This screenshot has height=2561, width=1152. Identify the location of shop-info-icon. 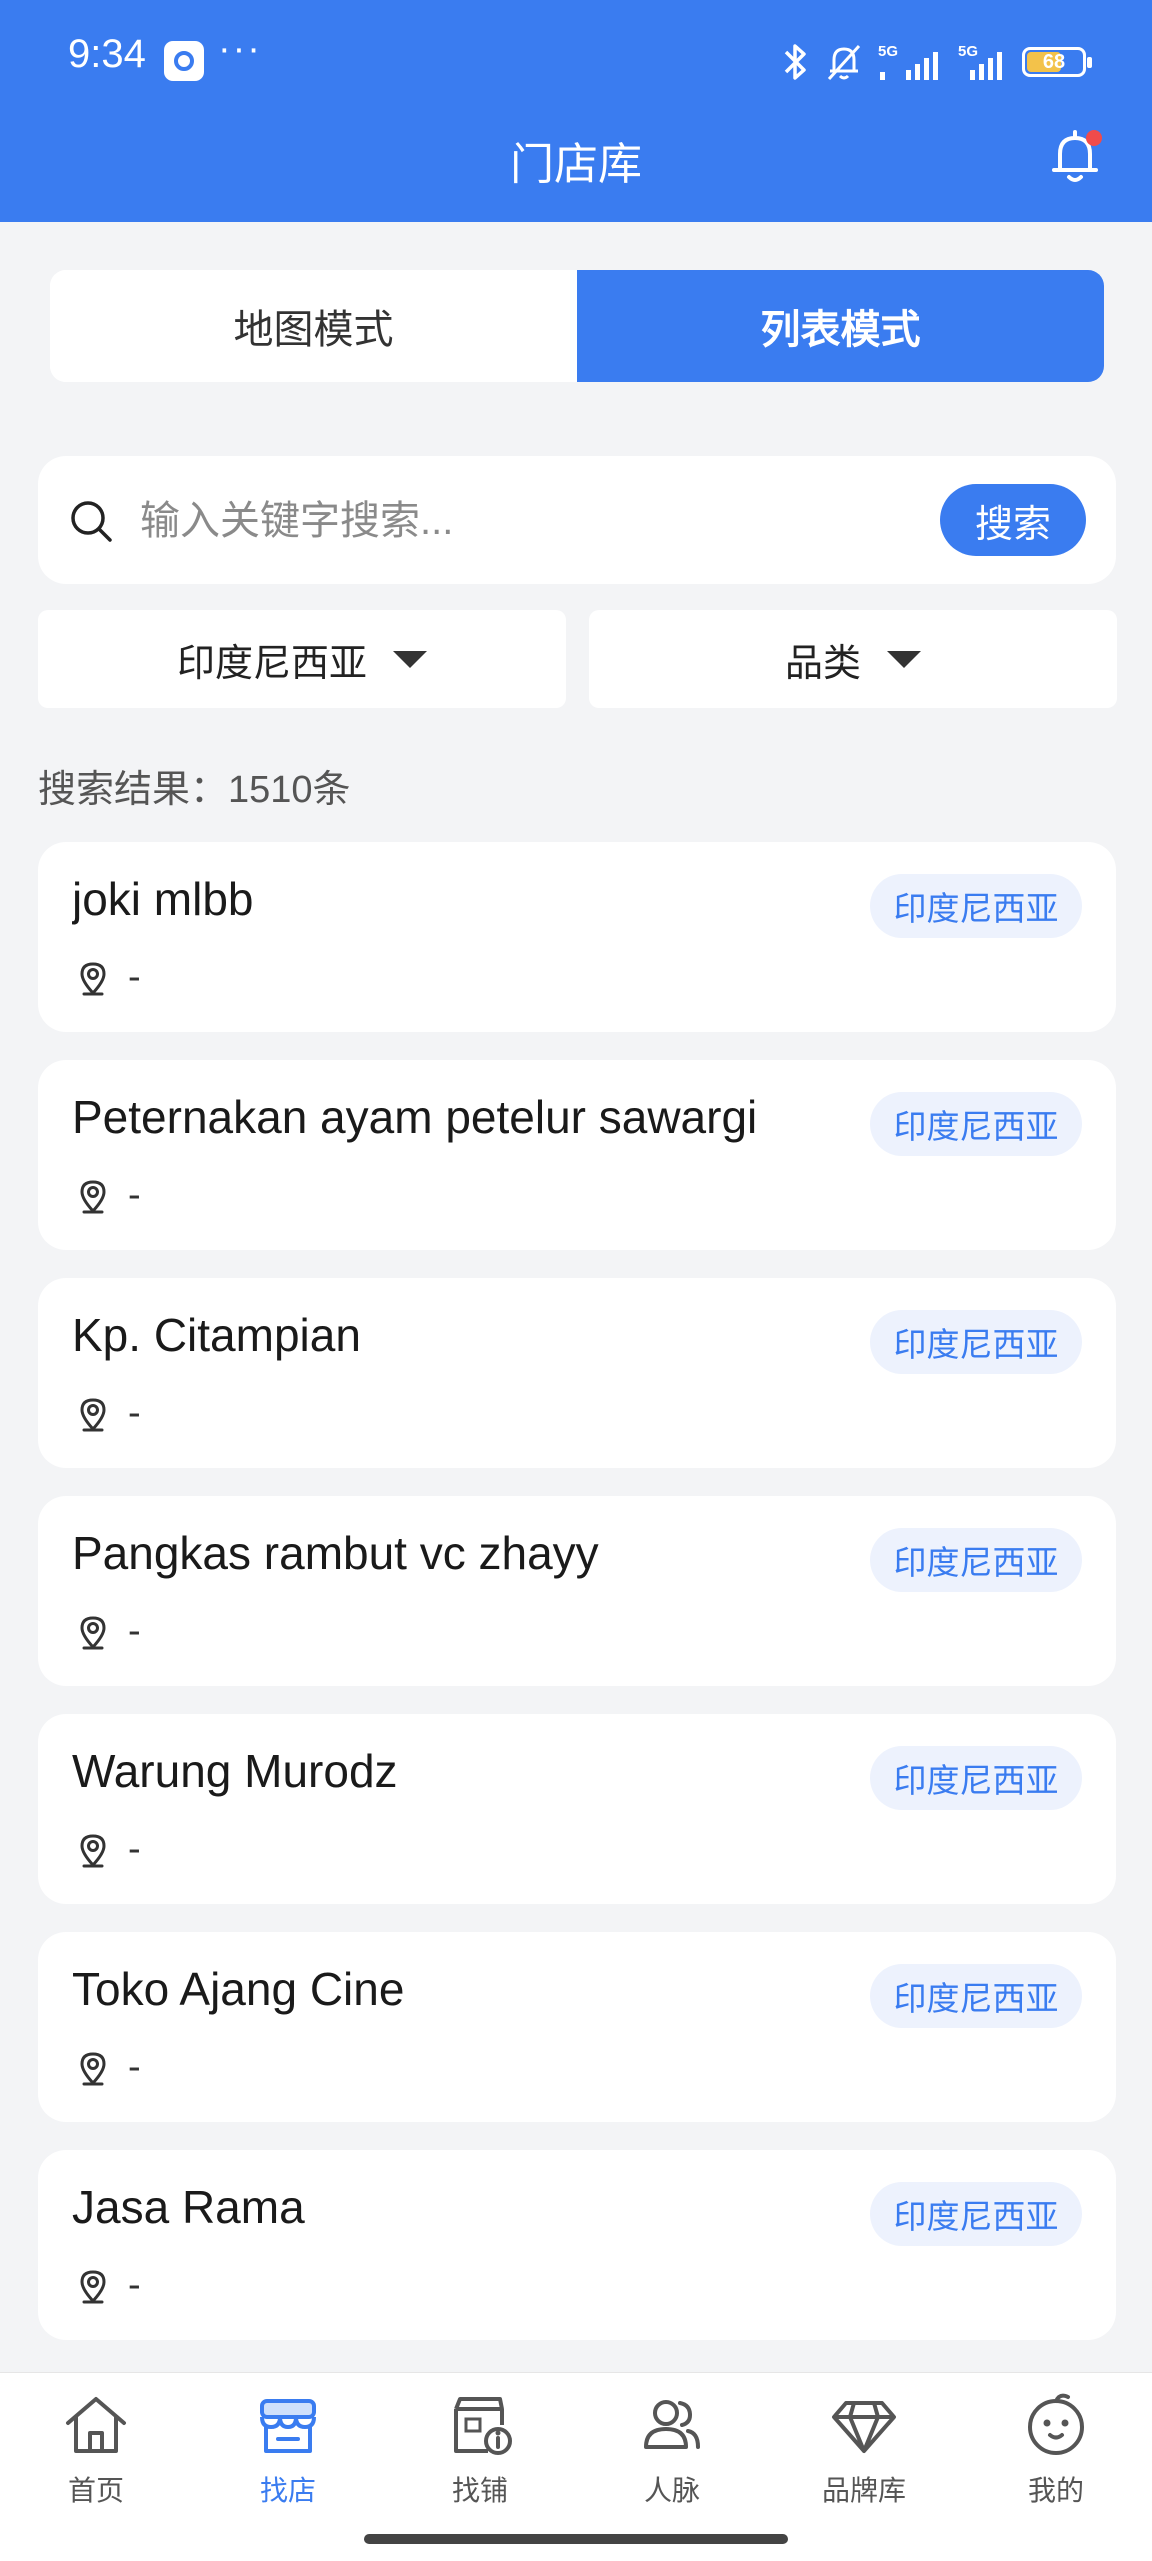
(483, 2426).